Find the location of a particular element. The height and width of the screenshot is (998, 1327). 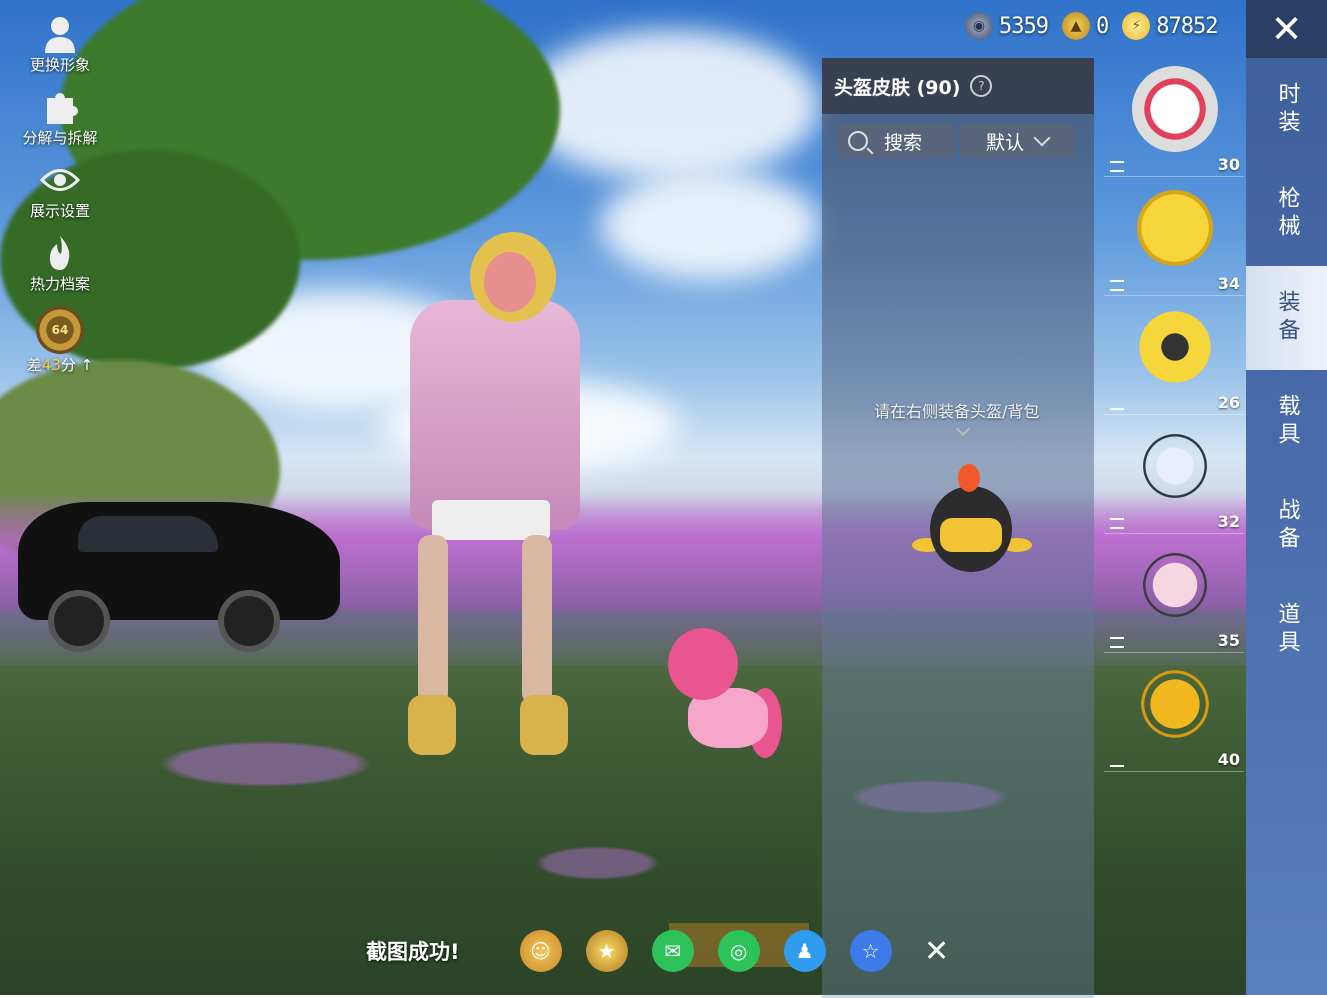

avatar-icon is located at coordinates (60, 34).